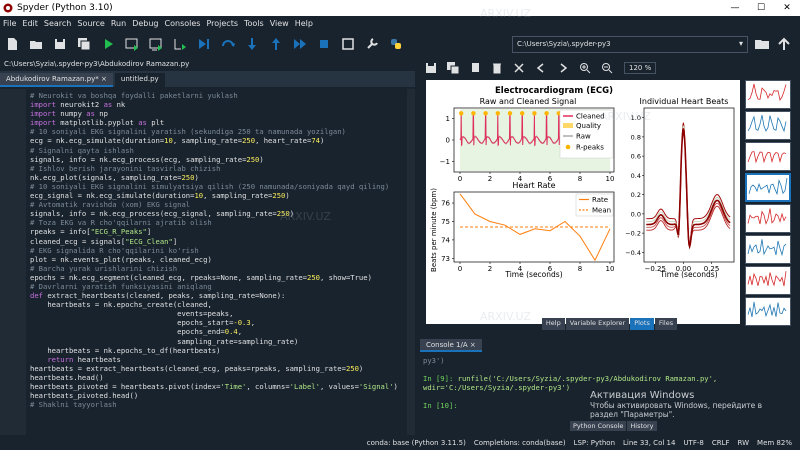  Describe the element at coordinates (774, 442) in the screenshot. I see `status-mem: Mem 82%` at that location.